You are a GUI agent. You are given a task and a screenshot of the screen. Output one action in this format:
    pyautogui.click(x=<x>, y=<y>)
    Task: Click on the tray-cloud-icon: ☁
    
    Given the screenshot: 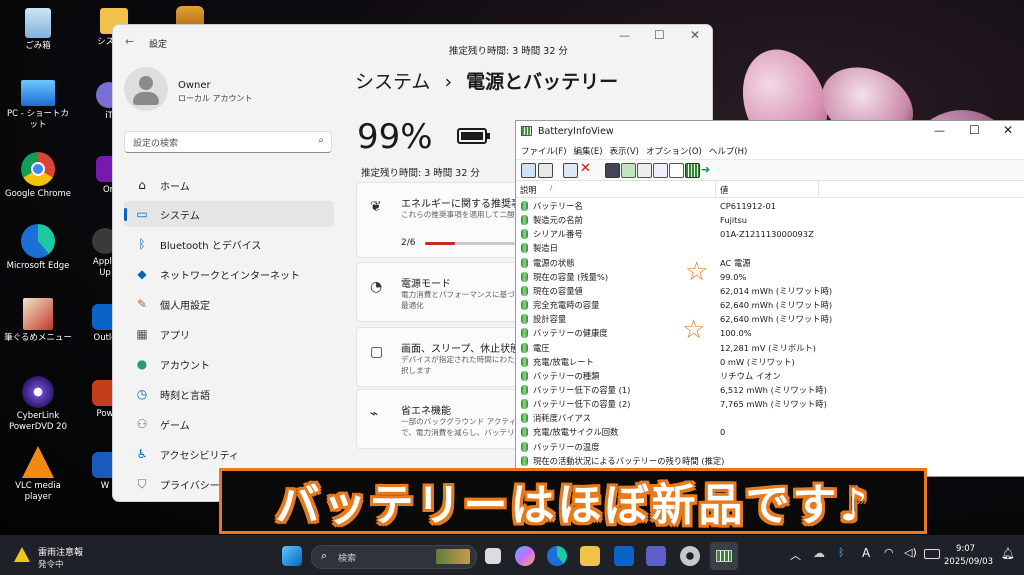 What is the action you would take?
    pyautogui.click(x=819, y=553)
    